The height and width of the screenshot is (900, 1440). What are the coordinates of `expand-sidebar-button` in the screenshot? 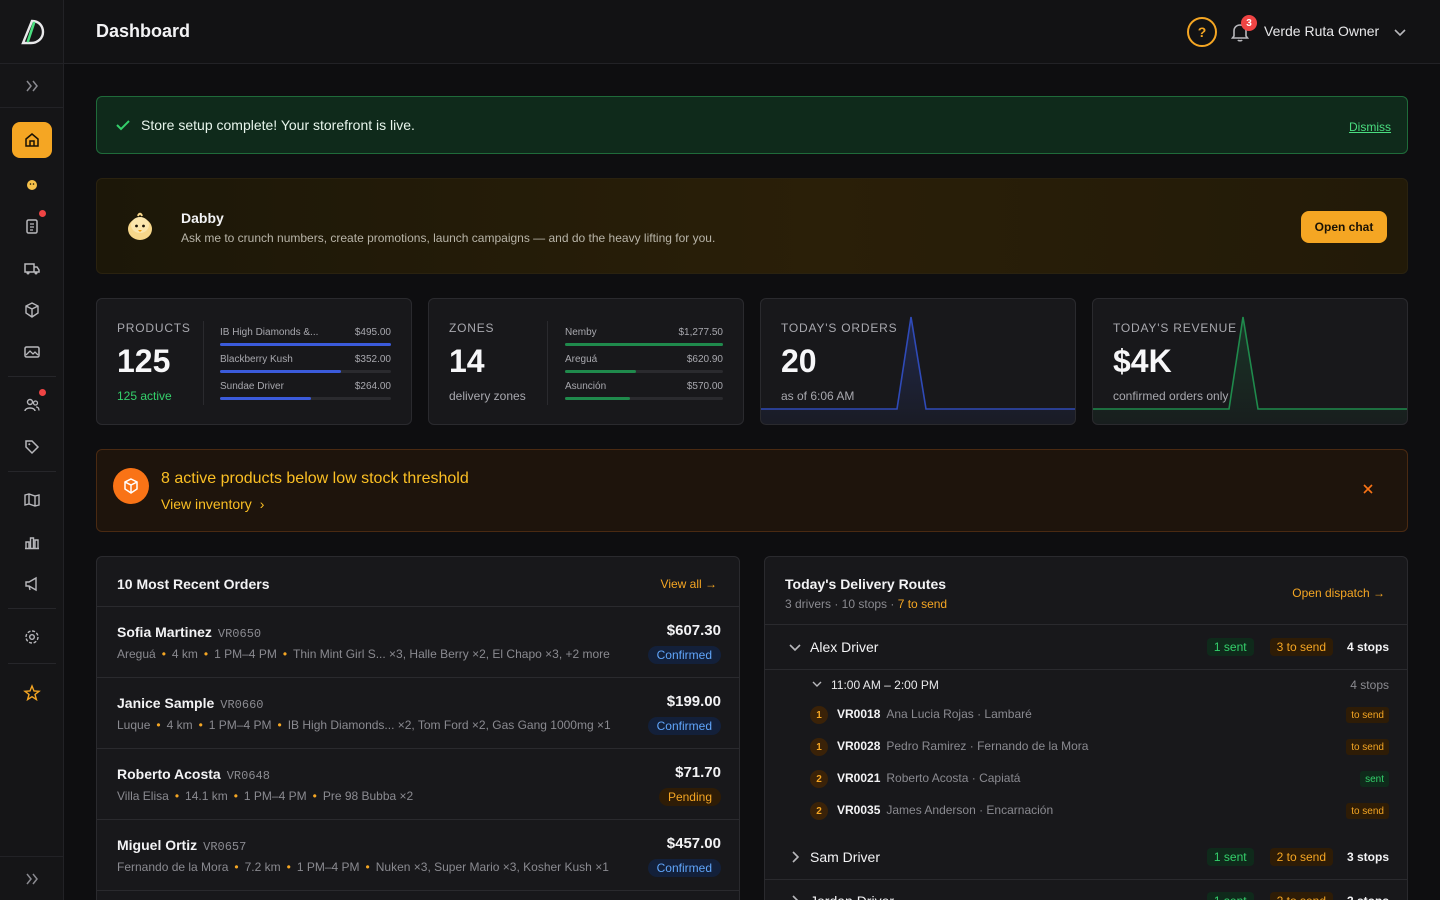 It's located at (32, 86).